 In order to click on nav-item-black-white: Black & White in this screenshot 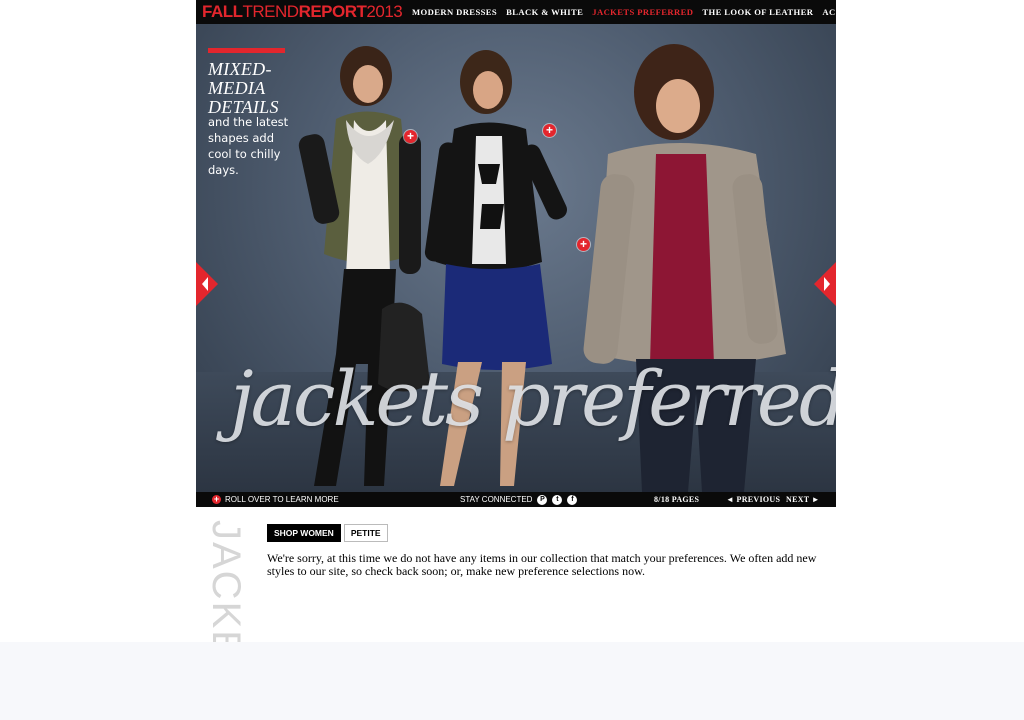, I will do `click(544, 12)`.